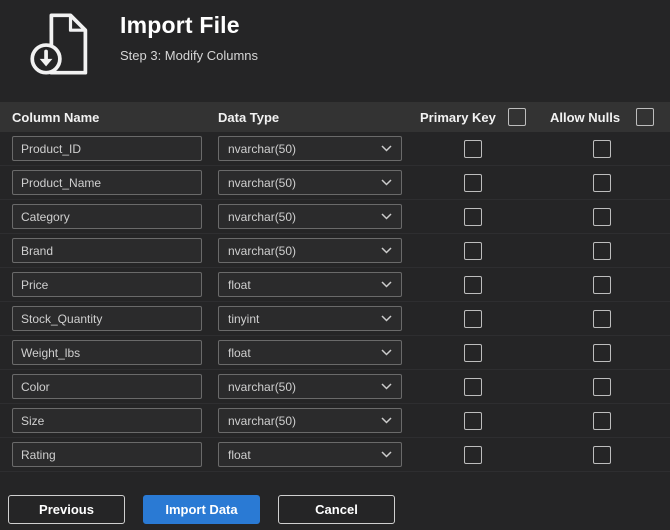  I want to click on header-titles: Import File Step 3: Modify Columns, so click(189, 36).